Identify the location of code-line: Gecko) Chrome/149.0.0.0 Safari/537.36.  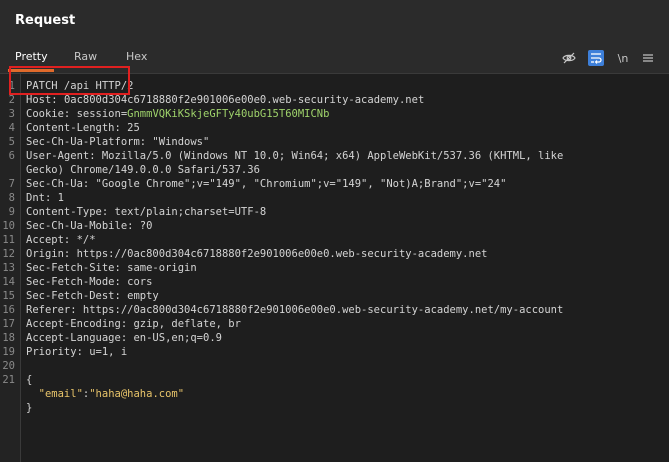
(334, 170).